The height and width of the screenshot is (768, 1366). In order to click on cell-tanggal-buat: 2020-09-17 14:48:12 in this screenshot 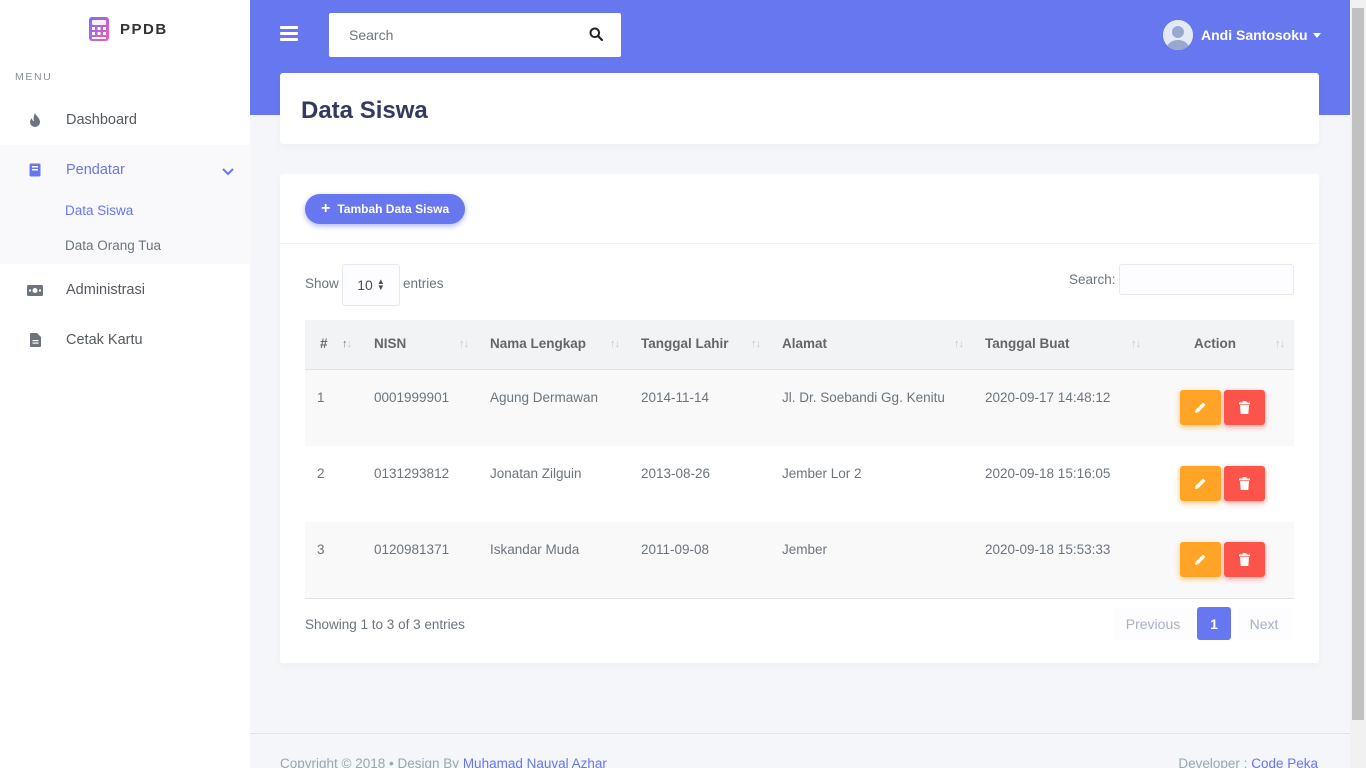, I will do `click(1048, 397)`.